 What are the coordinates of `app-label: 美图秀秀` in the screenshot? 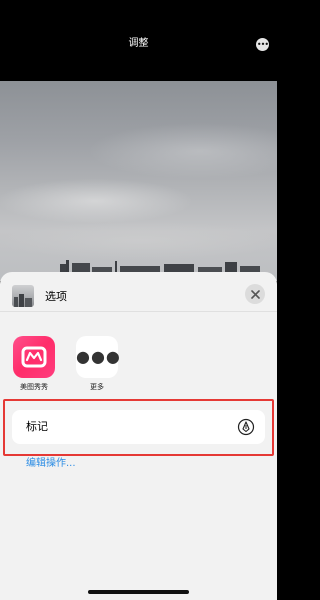 It's located at (34, 387).